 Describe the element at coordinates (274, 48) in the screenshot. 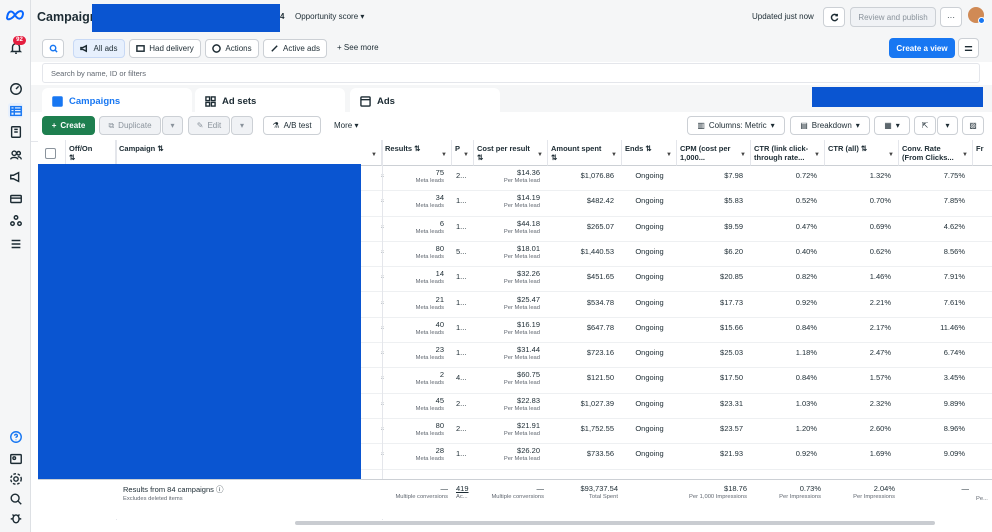

I see `active-icon` at that location.